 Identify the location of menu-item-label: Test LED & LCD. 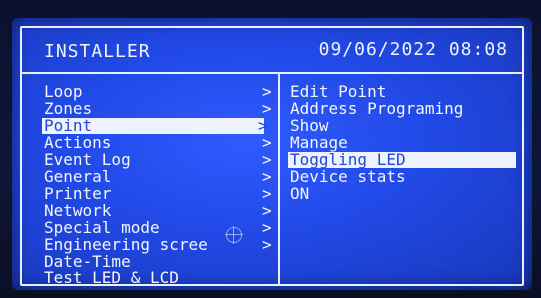
(111, 277).